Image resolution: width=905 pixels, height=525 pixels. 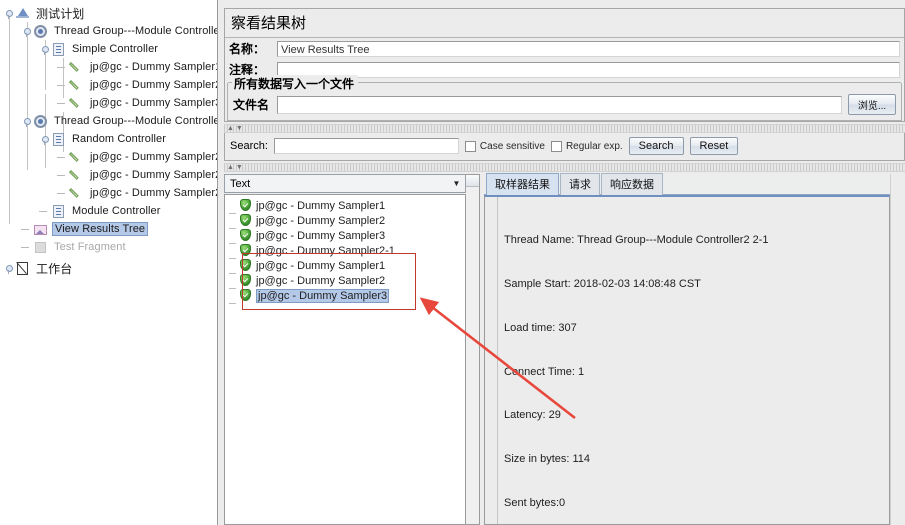 I want to click on tab-sampler-result: 取样器结果, so click(x=522, y=184).